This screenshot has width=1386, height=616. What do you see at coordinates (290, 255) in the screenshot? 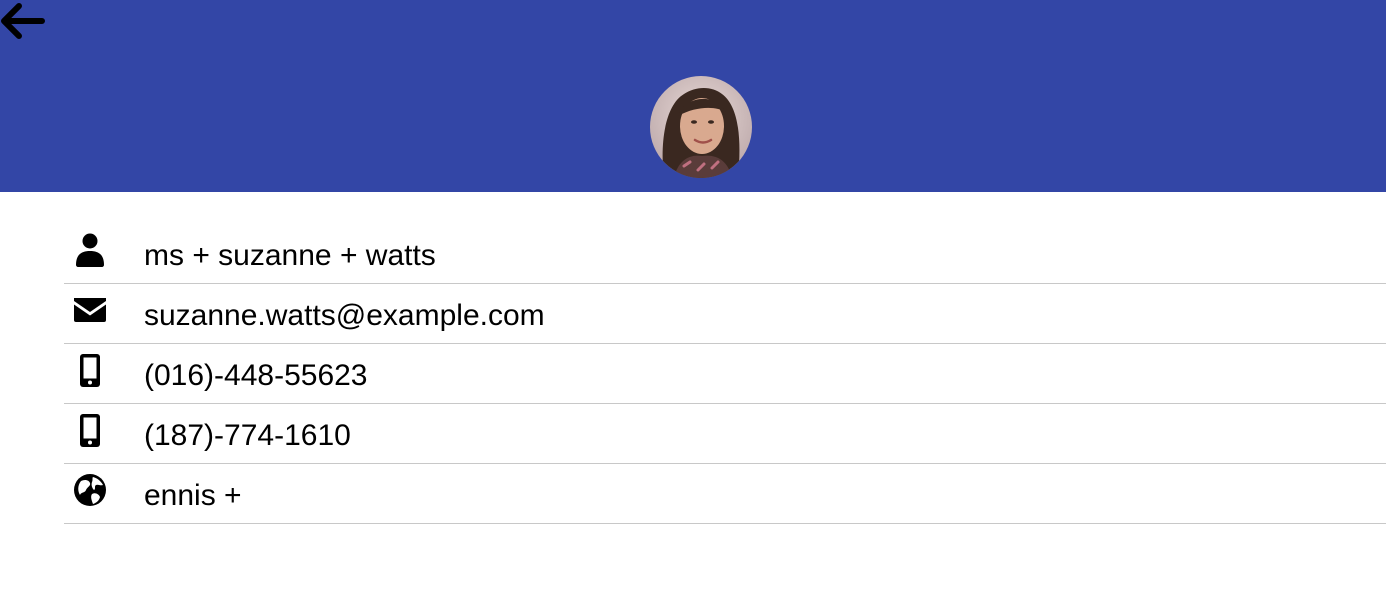
I see `name-text: ms + suzanne + watts` at bounding box center [290, 255].